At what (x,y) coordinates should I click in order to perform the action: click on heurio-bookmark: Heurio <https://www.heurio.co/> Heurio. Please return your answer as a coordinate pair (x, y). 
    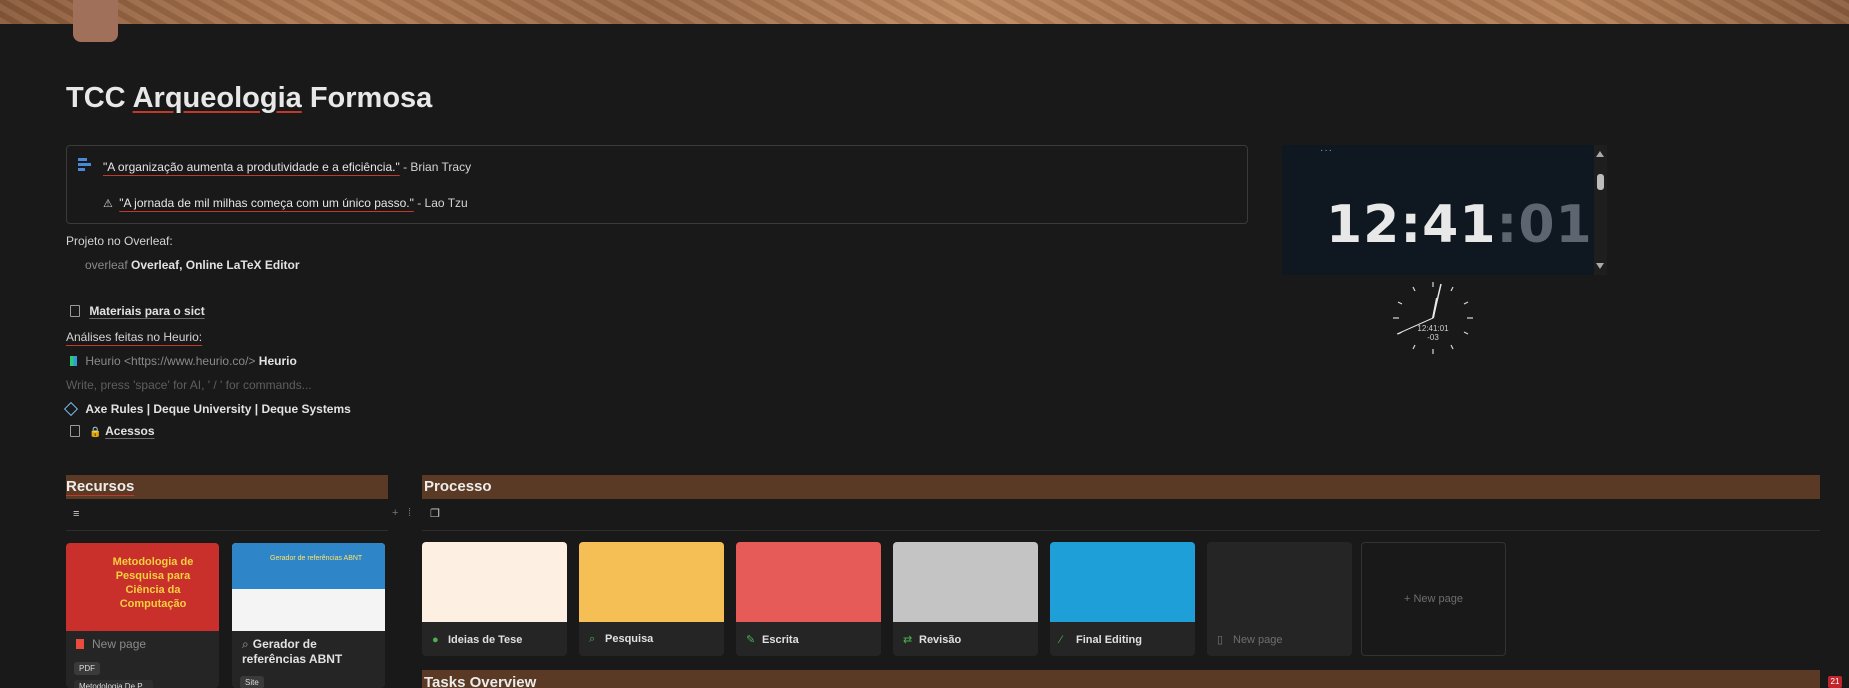
    Looking at the image, I should click on (183, 361).